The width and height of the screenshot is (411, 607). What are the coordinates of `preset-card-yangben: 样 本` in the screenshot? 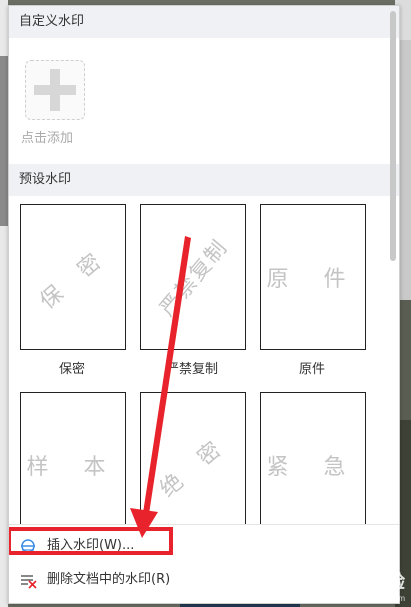 It's located at (73, 465).